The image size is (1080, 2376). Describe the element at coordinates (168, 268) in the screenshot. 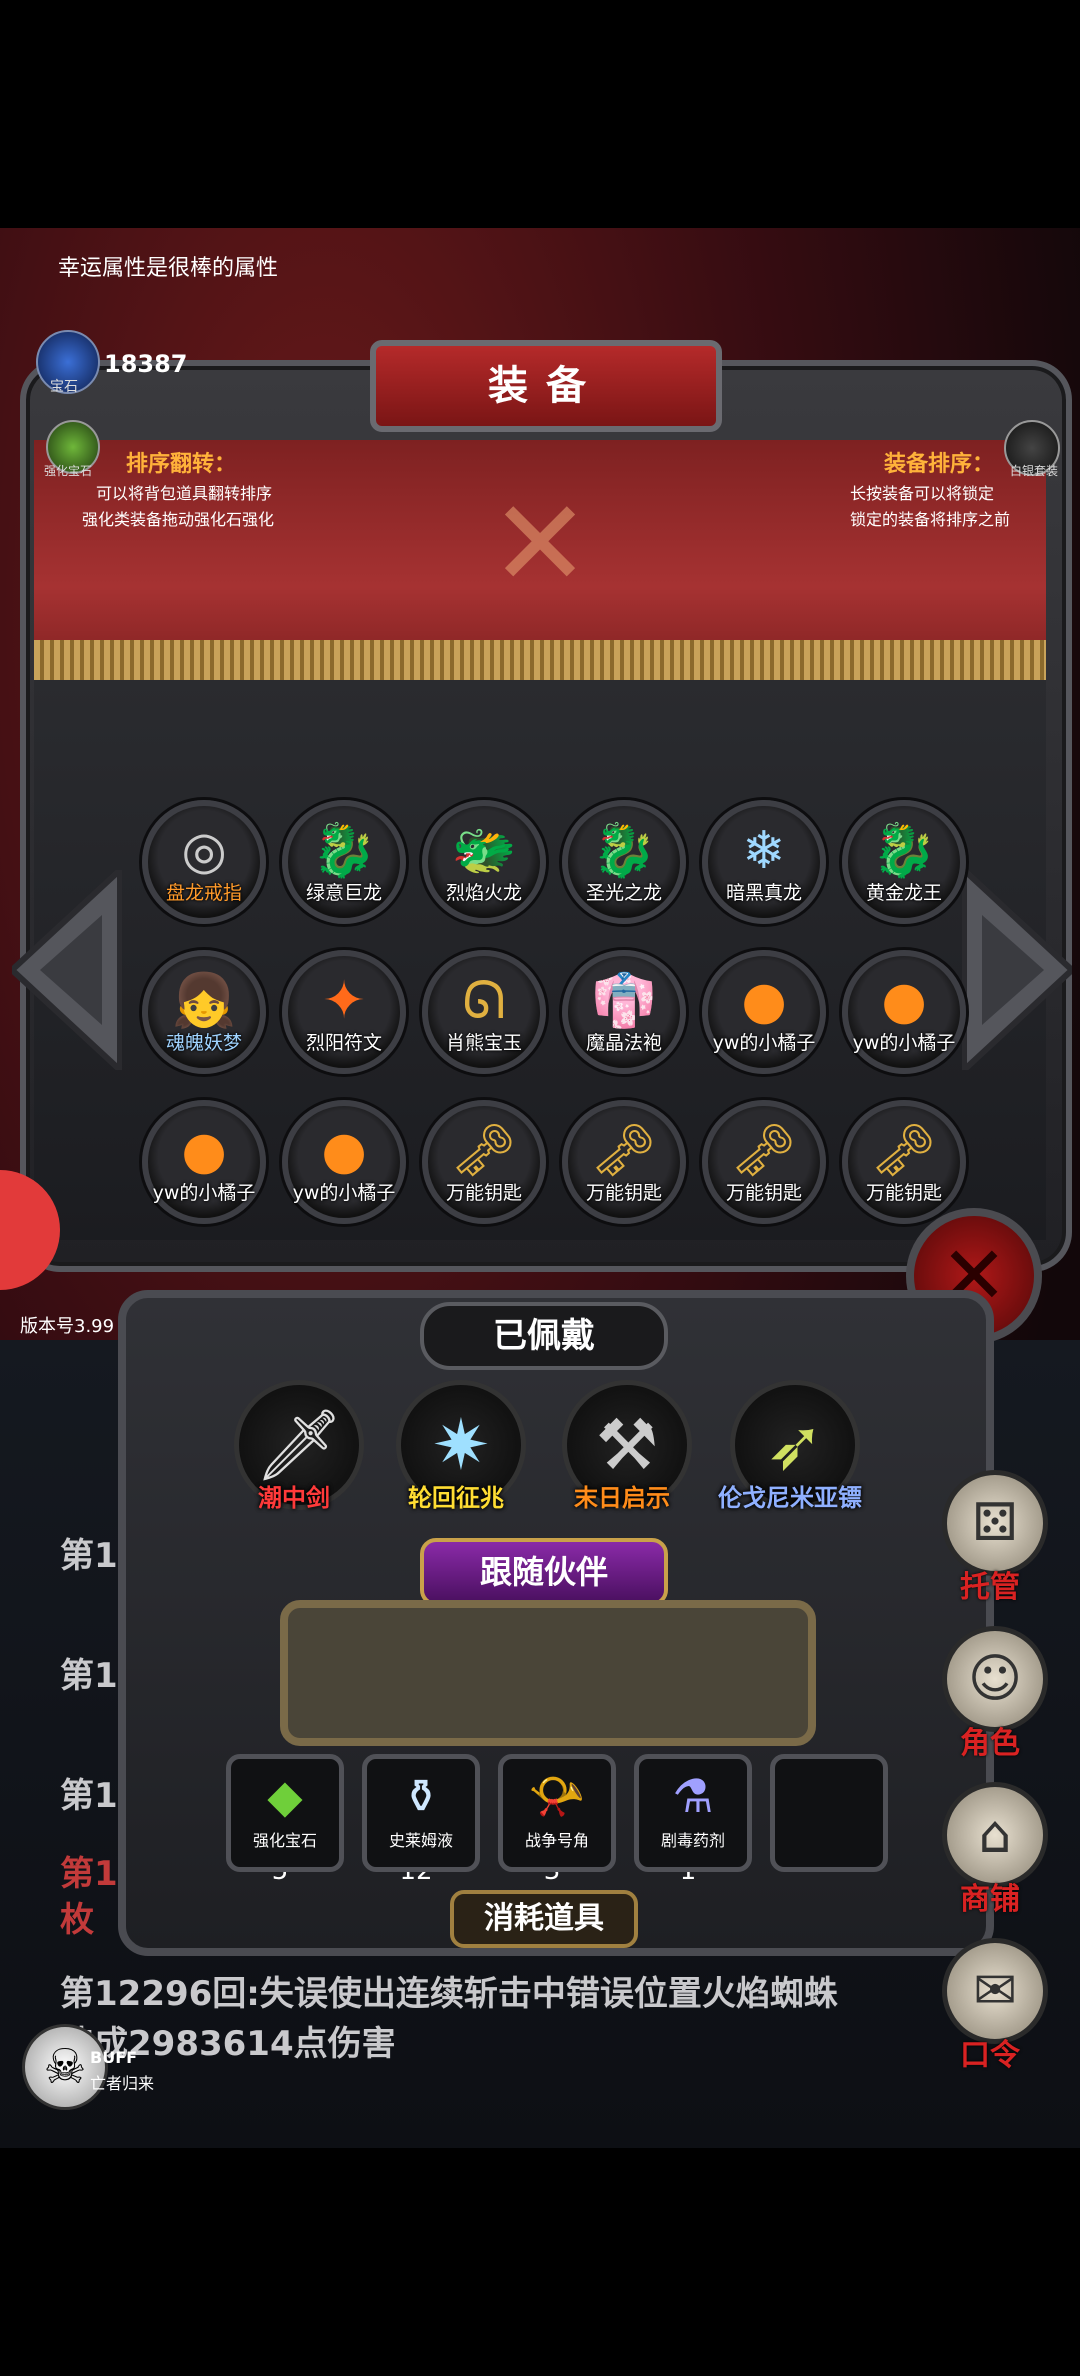

I see `top-tip: 幸运属性是很棒的属性` at that location.